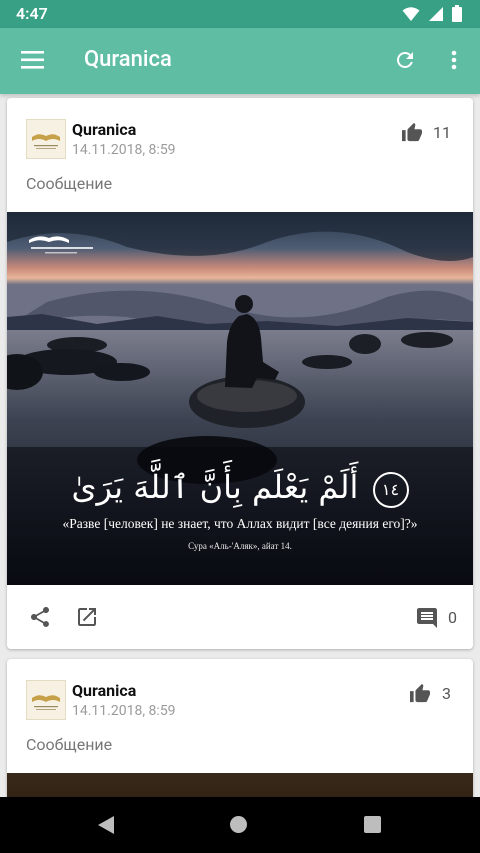 The width and height of the screenshot is (480, 853). What do you see at coordinates (442, 132) in the screenshot?
I see `like-count: 11` at bounding box center [442, 132].